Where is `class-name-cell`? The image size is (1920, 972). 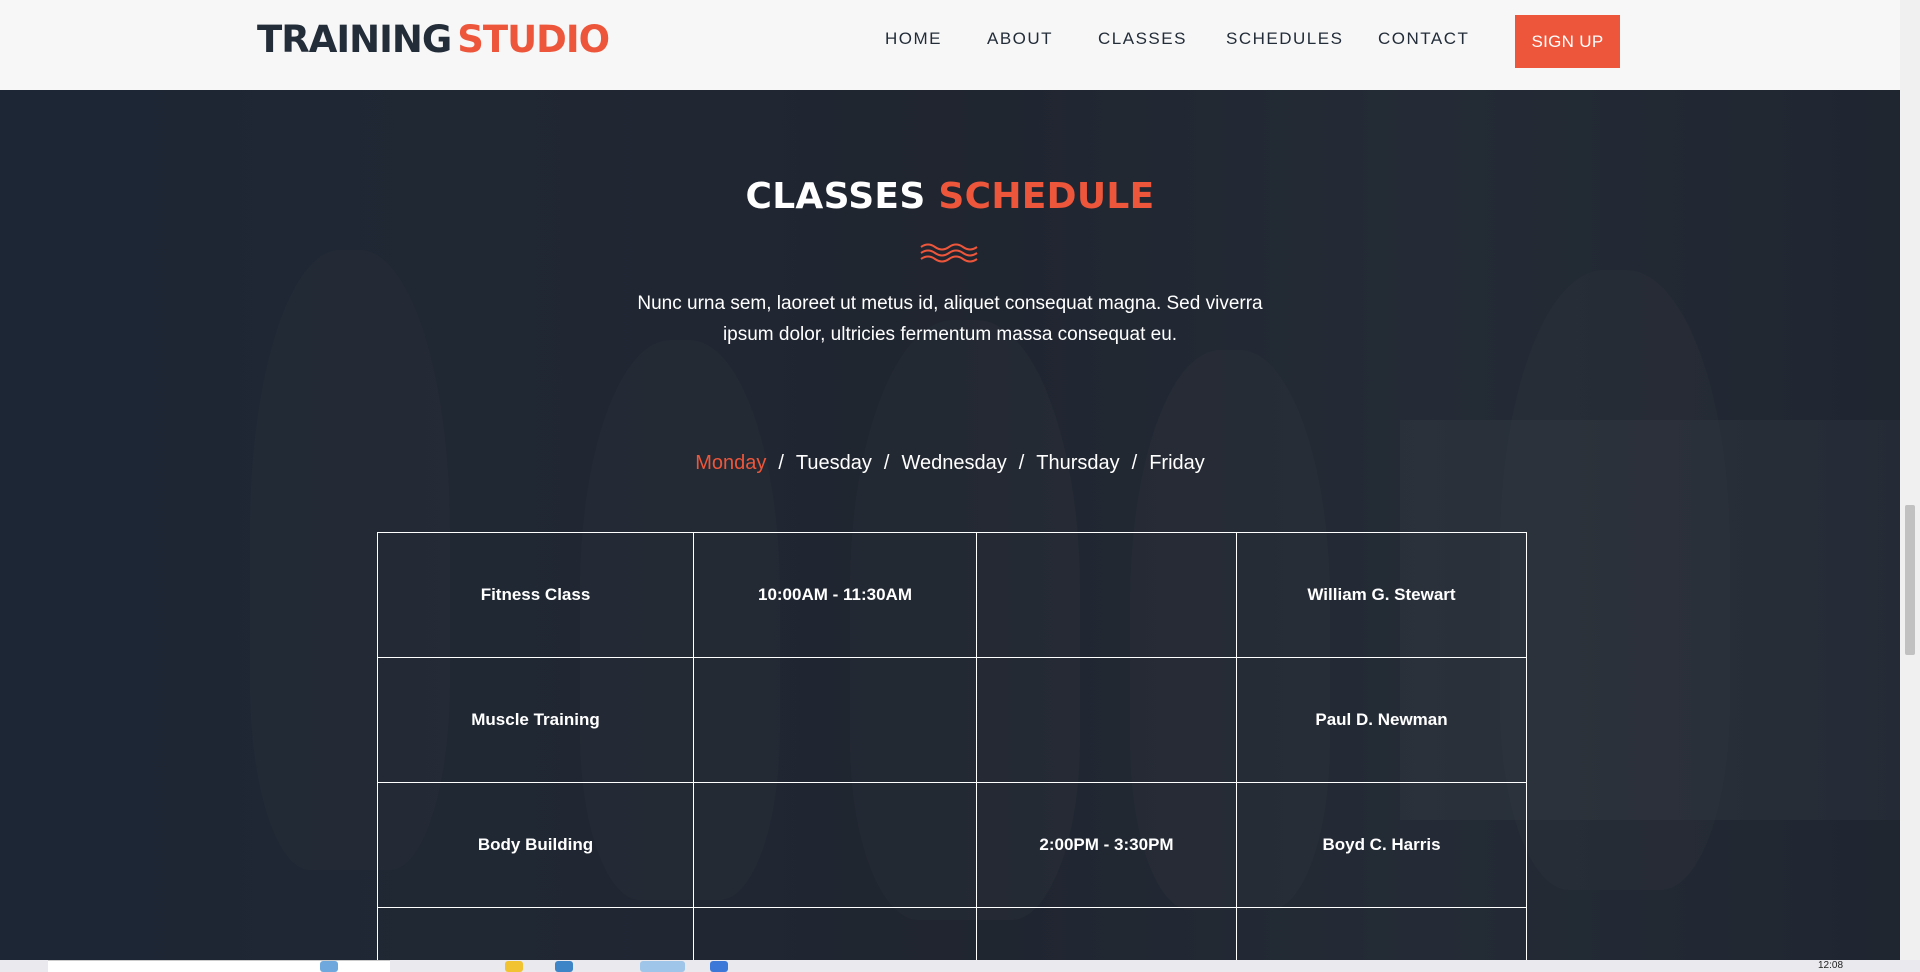
class-name-cell is located at coordinates (535, 937).